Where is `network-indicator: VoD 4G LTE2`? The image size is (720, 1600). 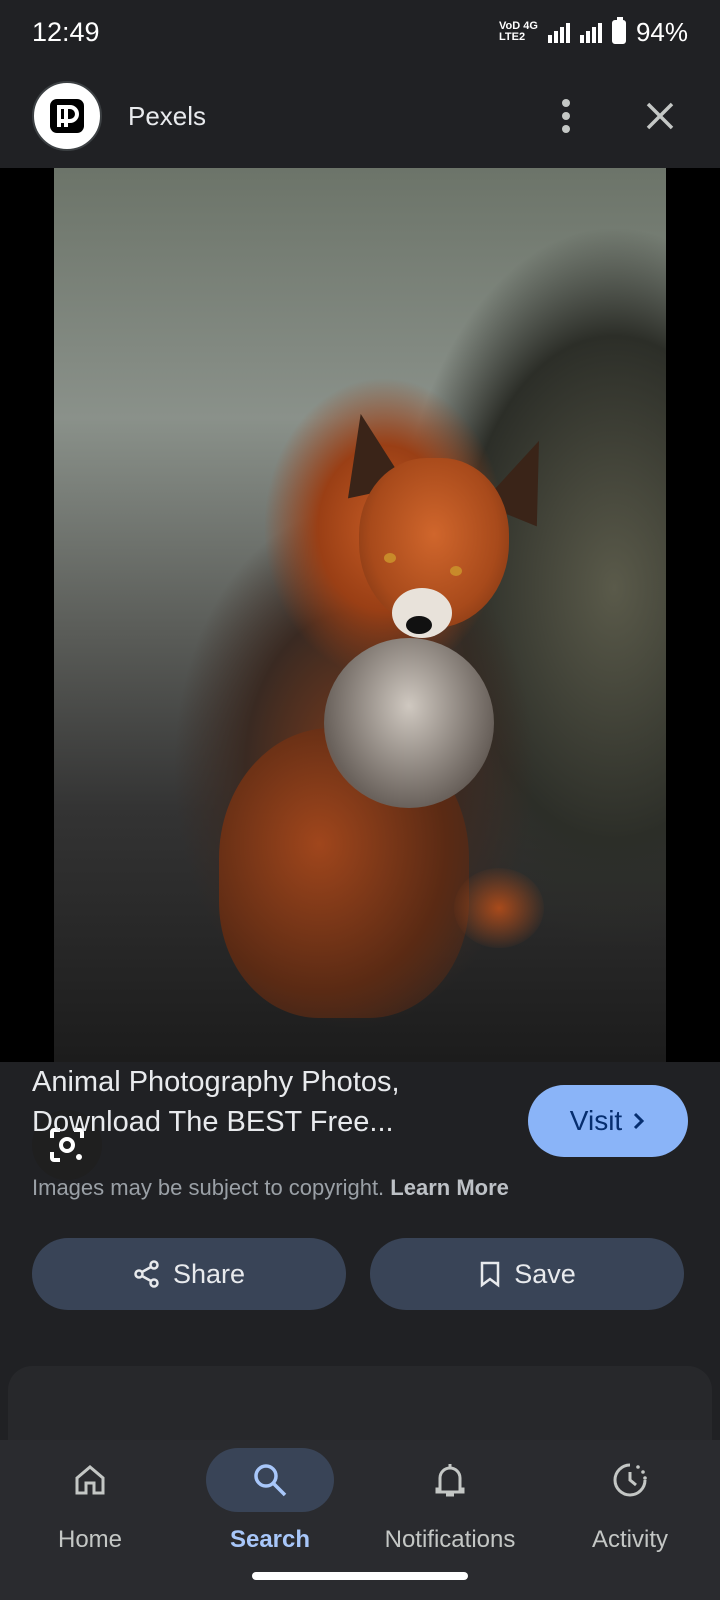
network-indicator: VoD 4G LTE2 is located at coordinates (518, 32).